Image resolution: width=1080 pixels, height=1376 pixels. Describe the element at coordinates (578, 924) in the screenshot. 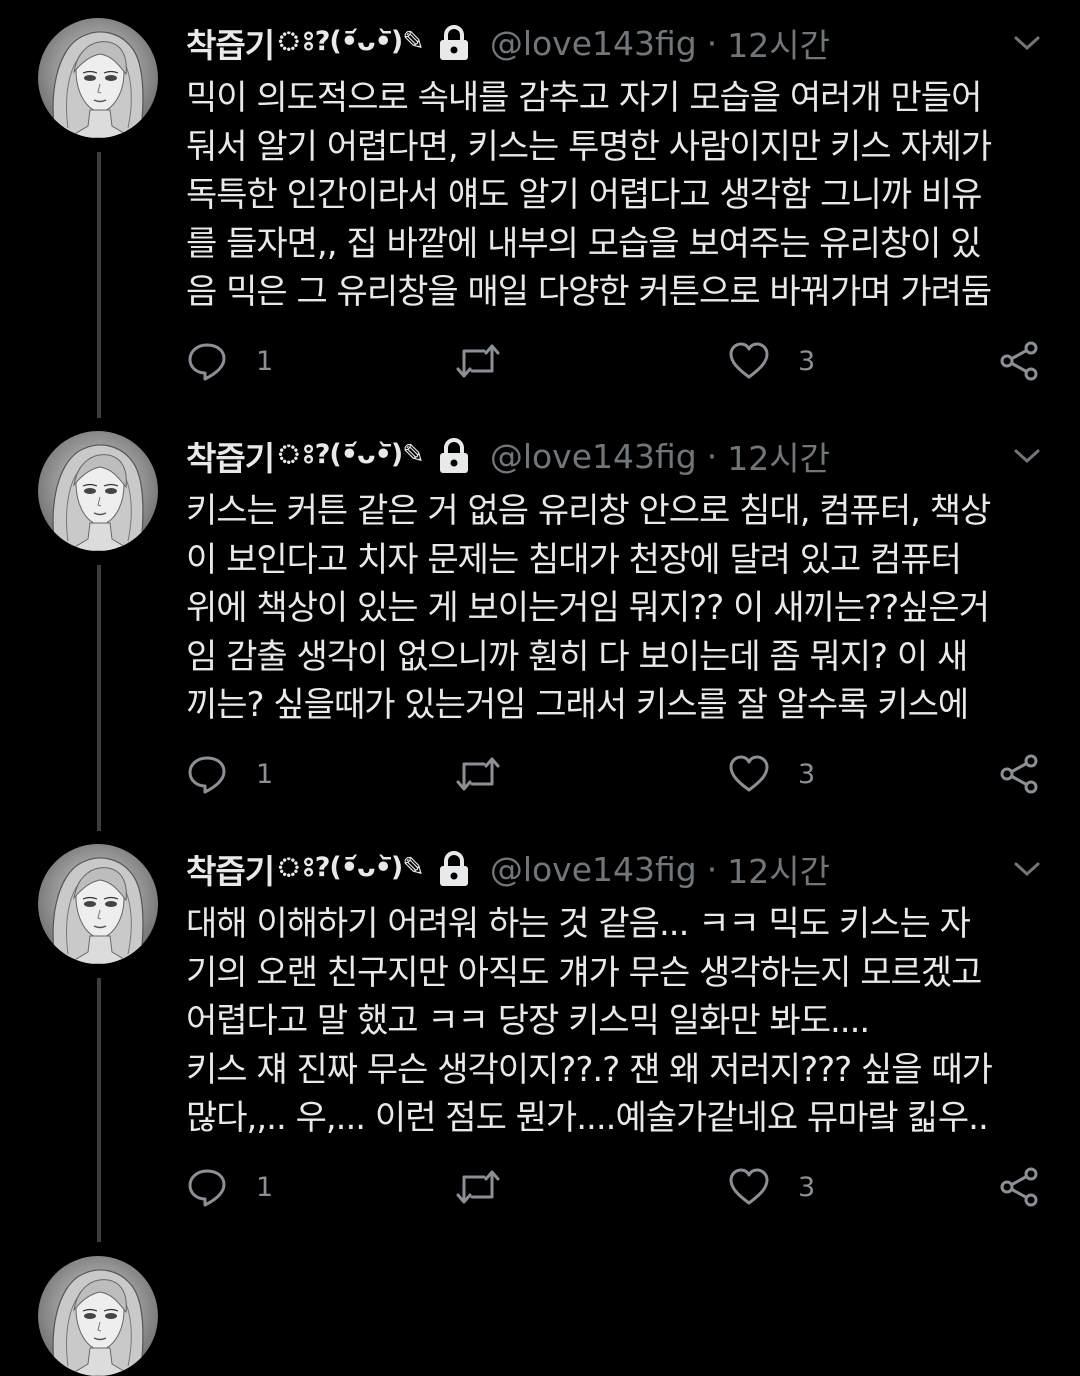

I see `tweet-text-line: 대해 이해하기 어려워 하는 것 같음... ㅋㅋ 믹도 키스는 자` at that location.